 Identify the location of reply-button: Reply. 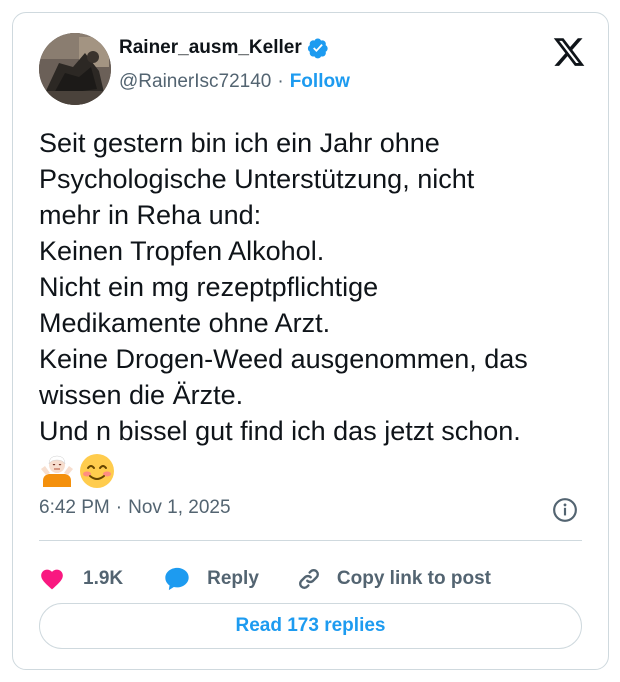
(229, 579).